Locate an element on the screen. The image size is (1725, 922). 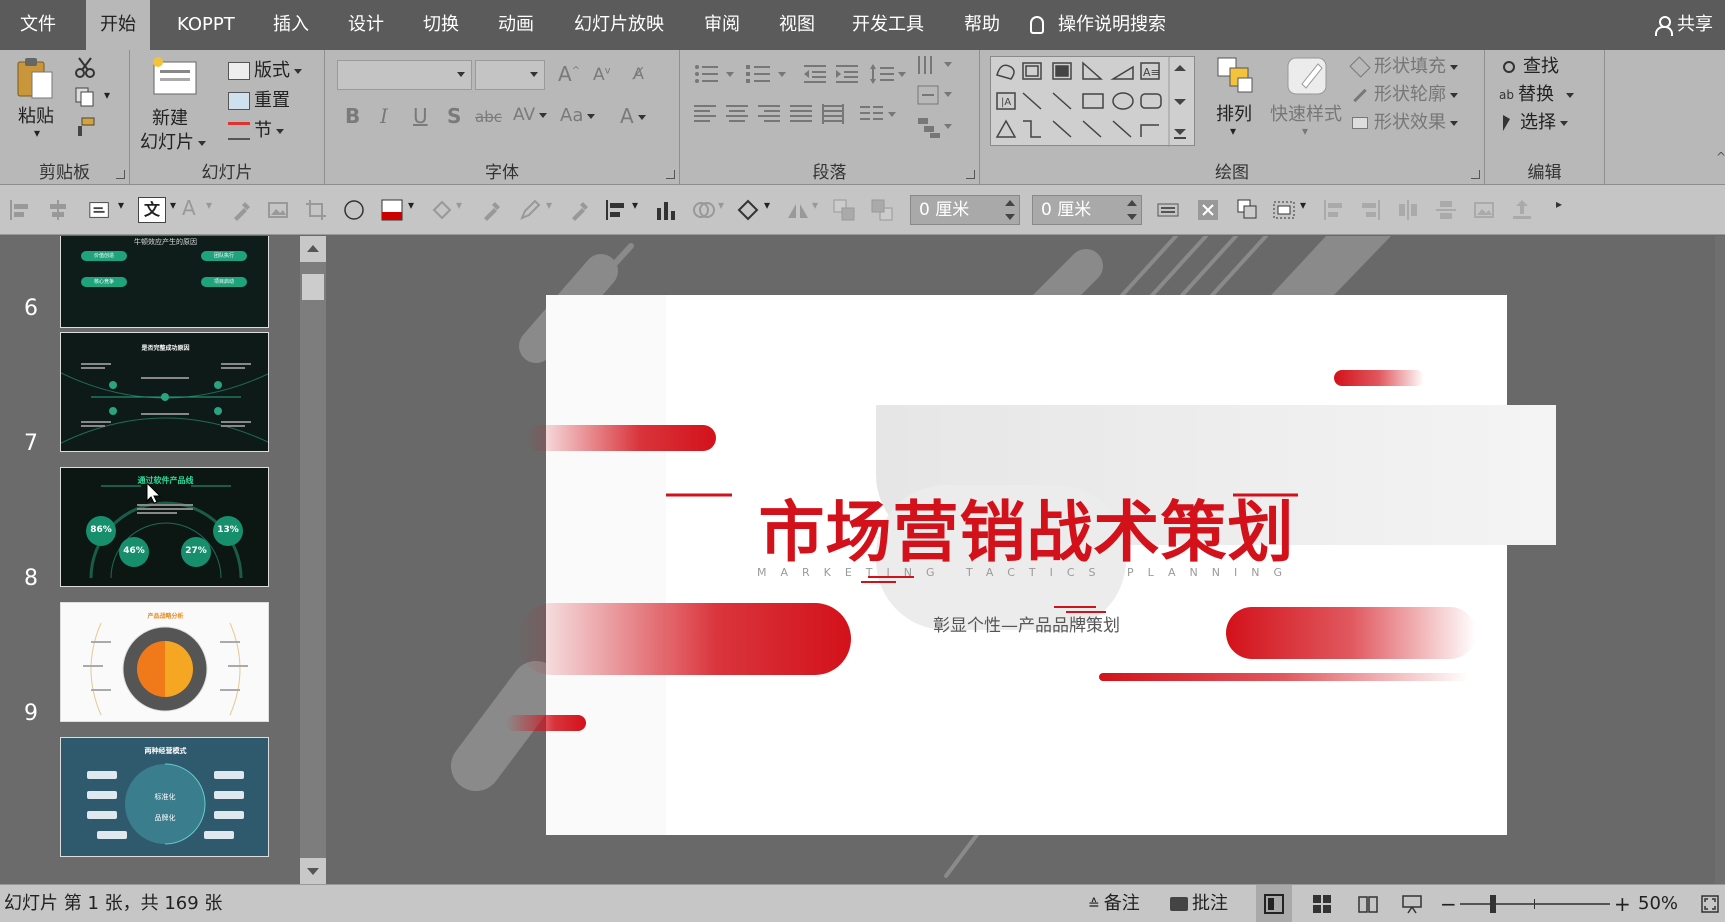
font-color-button: A is located at coordinates (633, 116).